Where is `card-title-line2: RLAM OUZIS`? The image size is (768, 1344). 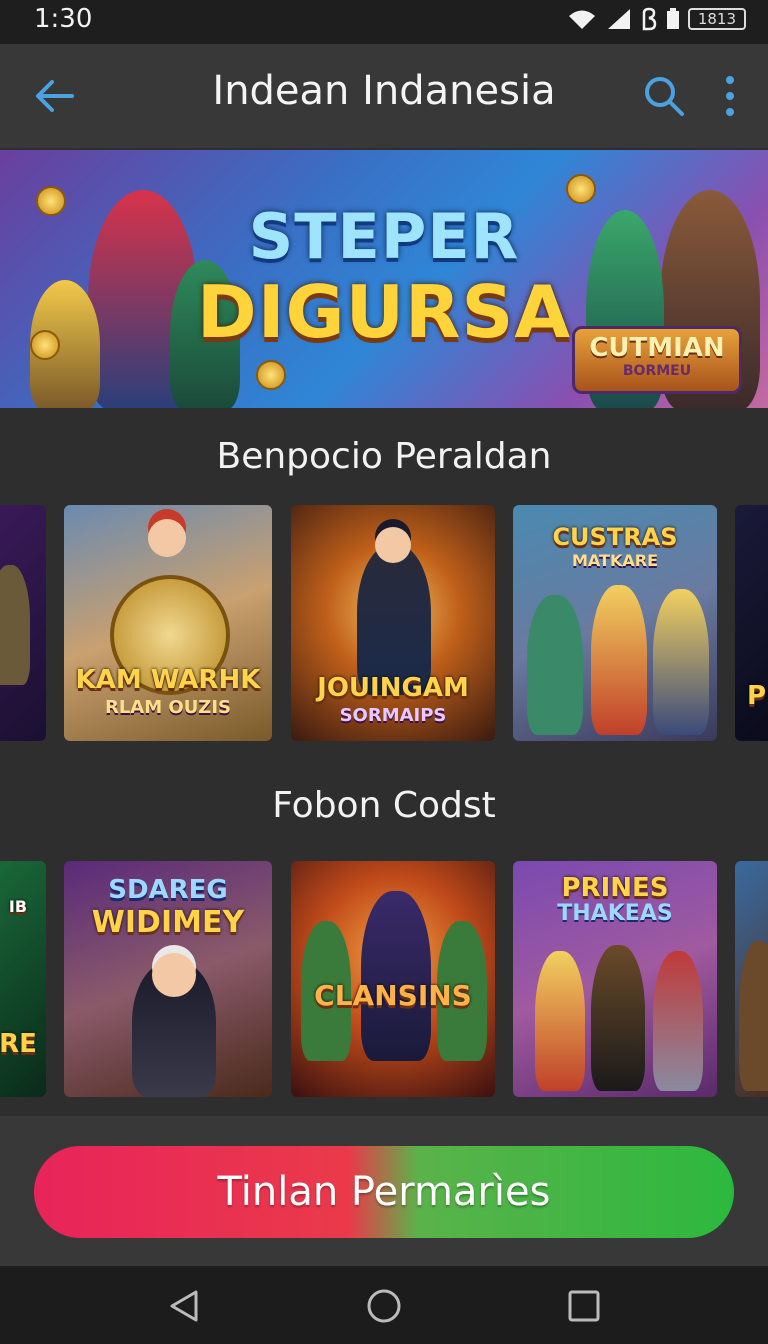
card-title-line2: RLAM OUZIS is located at coordinates (168, 707).